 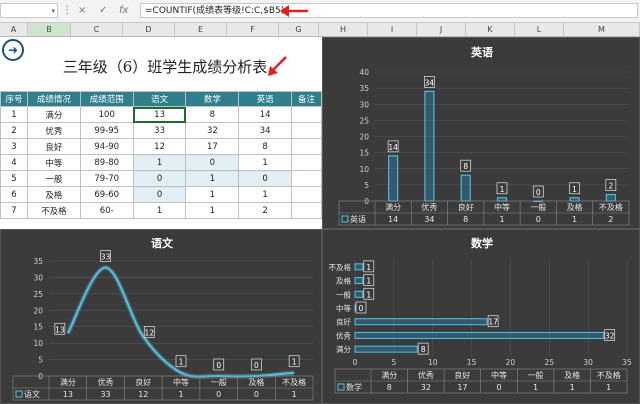 What do you see at coordinates (123, 10) in the screenshot?
I see `insert-function-button: fx` at bounding box center [123, 10].